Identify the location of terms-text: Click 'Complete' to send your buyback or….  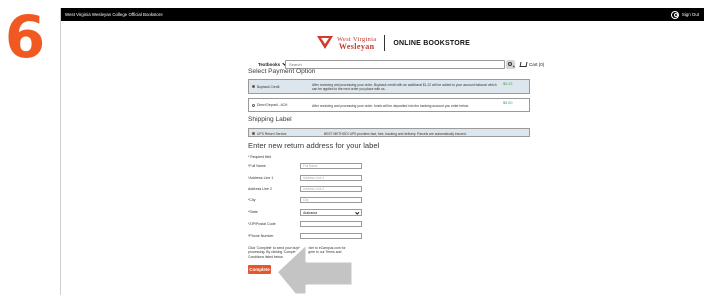
(297, 252).